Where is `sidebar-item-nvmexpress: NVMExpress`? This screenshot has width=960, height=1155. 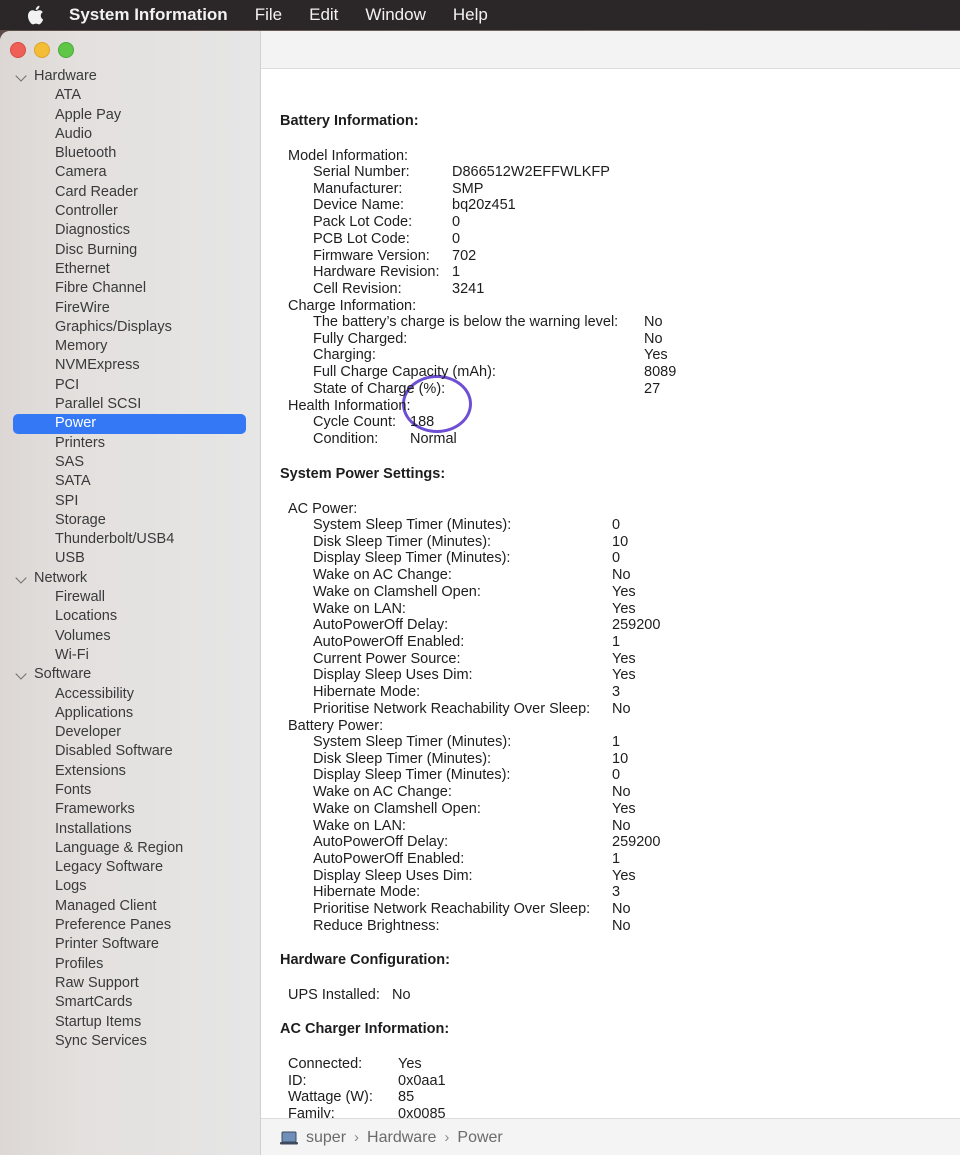 sidebar-item-nvmexpress: NVMExpress is located at coordinates (130, 365).